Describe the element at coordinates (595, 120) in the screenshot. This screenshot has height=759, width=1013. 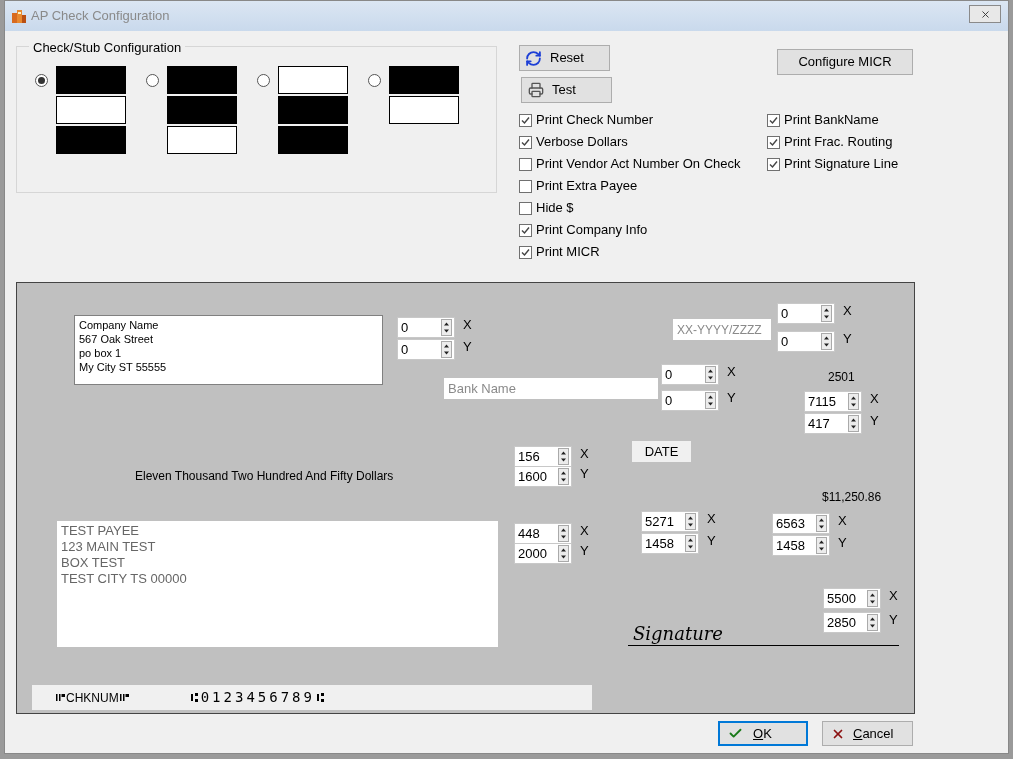
I see `checkbox-label: Print Check Number` at that location.